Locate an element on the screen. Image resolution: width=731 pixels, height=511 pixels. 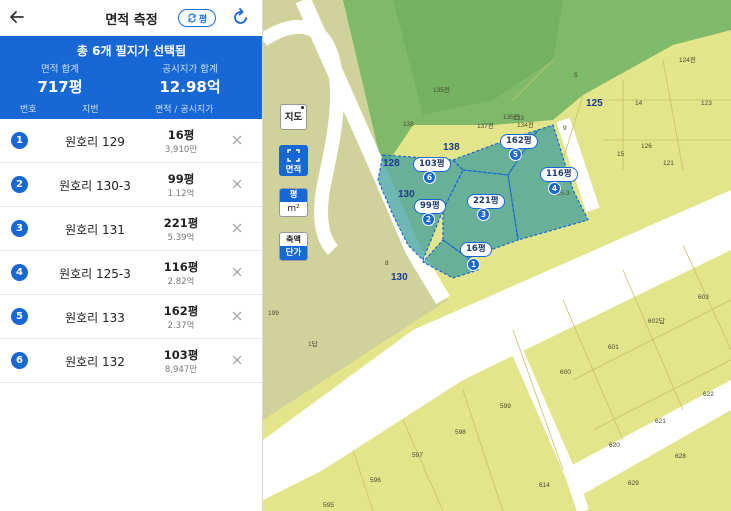
lot-label: 137전 is located at coordinates (485, 125).